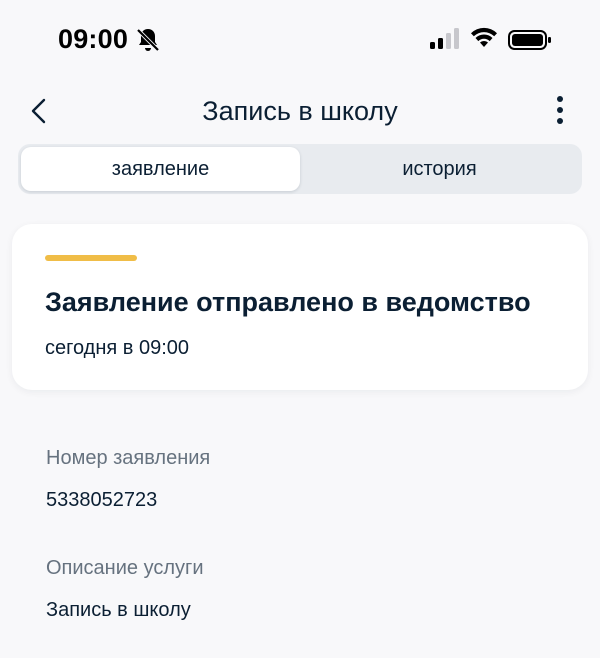 The image size is (600, 658). What do you see at coordinates (444, 38) in the screenshot?
I see `cellular-signal-icon` at bounding box center [444, 38].